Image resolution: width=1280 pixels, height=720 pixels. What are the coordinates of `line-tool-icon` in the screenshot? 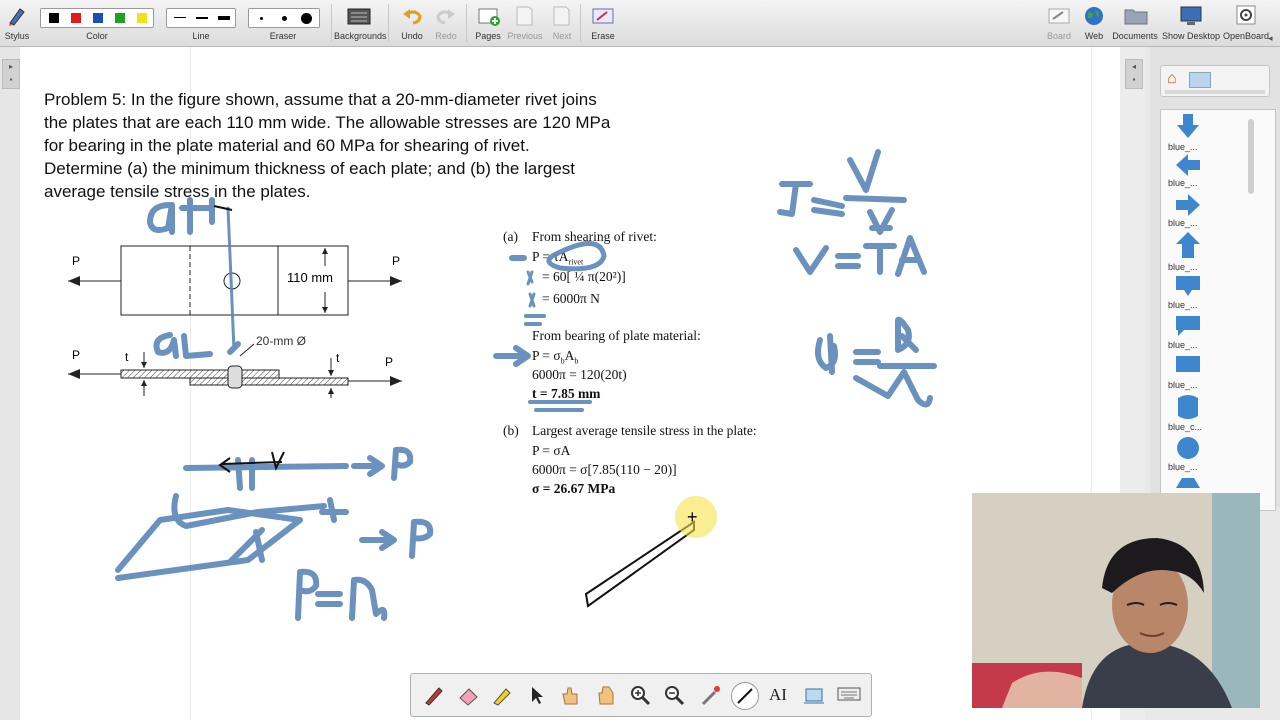 It's located at (745, 696).